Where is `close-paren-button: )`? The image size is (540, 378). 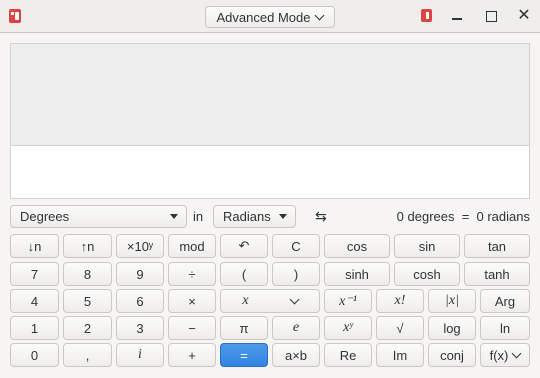
close-paren-button: ) is located at coordinates (296, 274).